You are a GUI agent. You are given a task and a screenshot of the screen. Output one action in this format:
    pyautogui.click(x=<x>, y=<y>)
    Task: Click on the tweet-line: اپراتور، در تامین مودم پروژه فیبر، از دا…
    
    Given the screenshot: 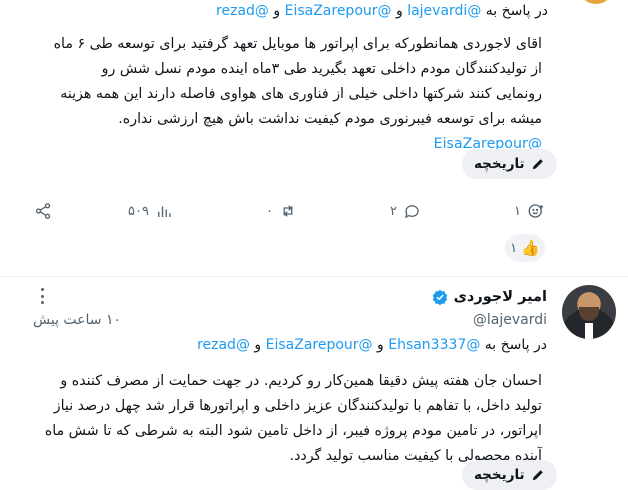 What is the action you would take?
    pyautogui.click(x=293, y=431)
    